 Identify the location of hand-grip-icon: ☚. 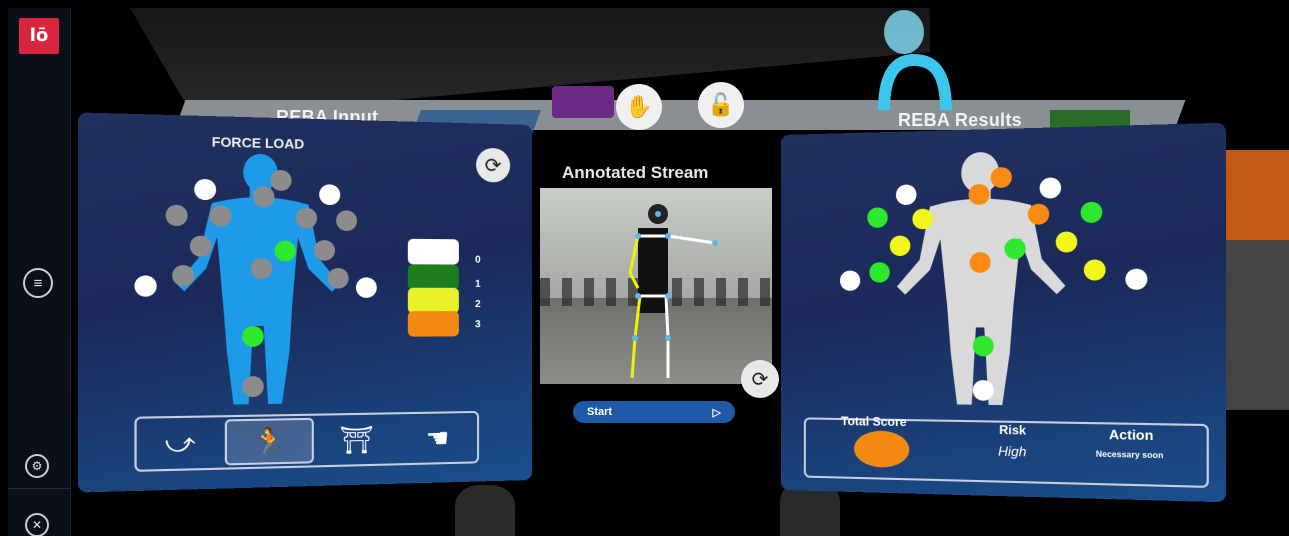
(437, 438).